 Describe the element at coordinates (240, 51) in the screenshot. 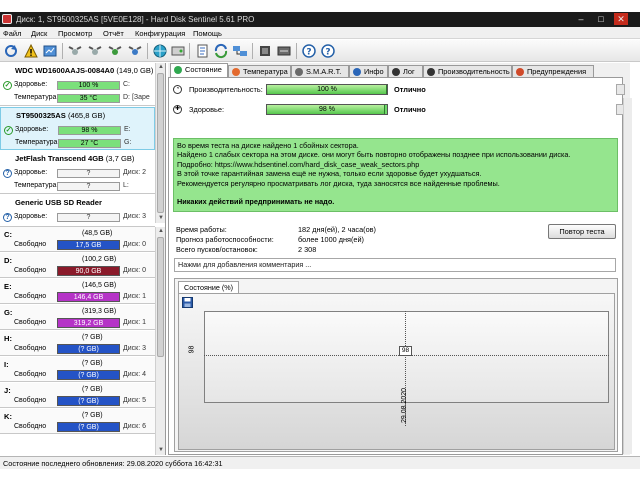

I see `network-icon` at that location.